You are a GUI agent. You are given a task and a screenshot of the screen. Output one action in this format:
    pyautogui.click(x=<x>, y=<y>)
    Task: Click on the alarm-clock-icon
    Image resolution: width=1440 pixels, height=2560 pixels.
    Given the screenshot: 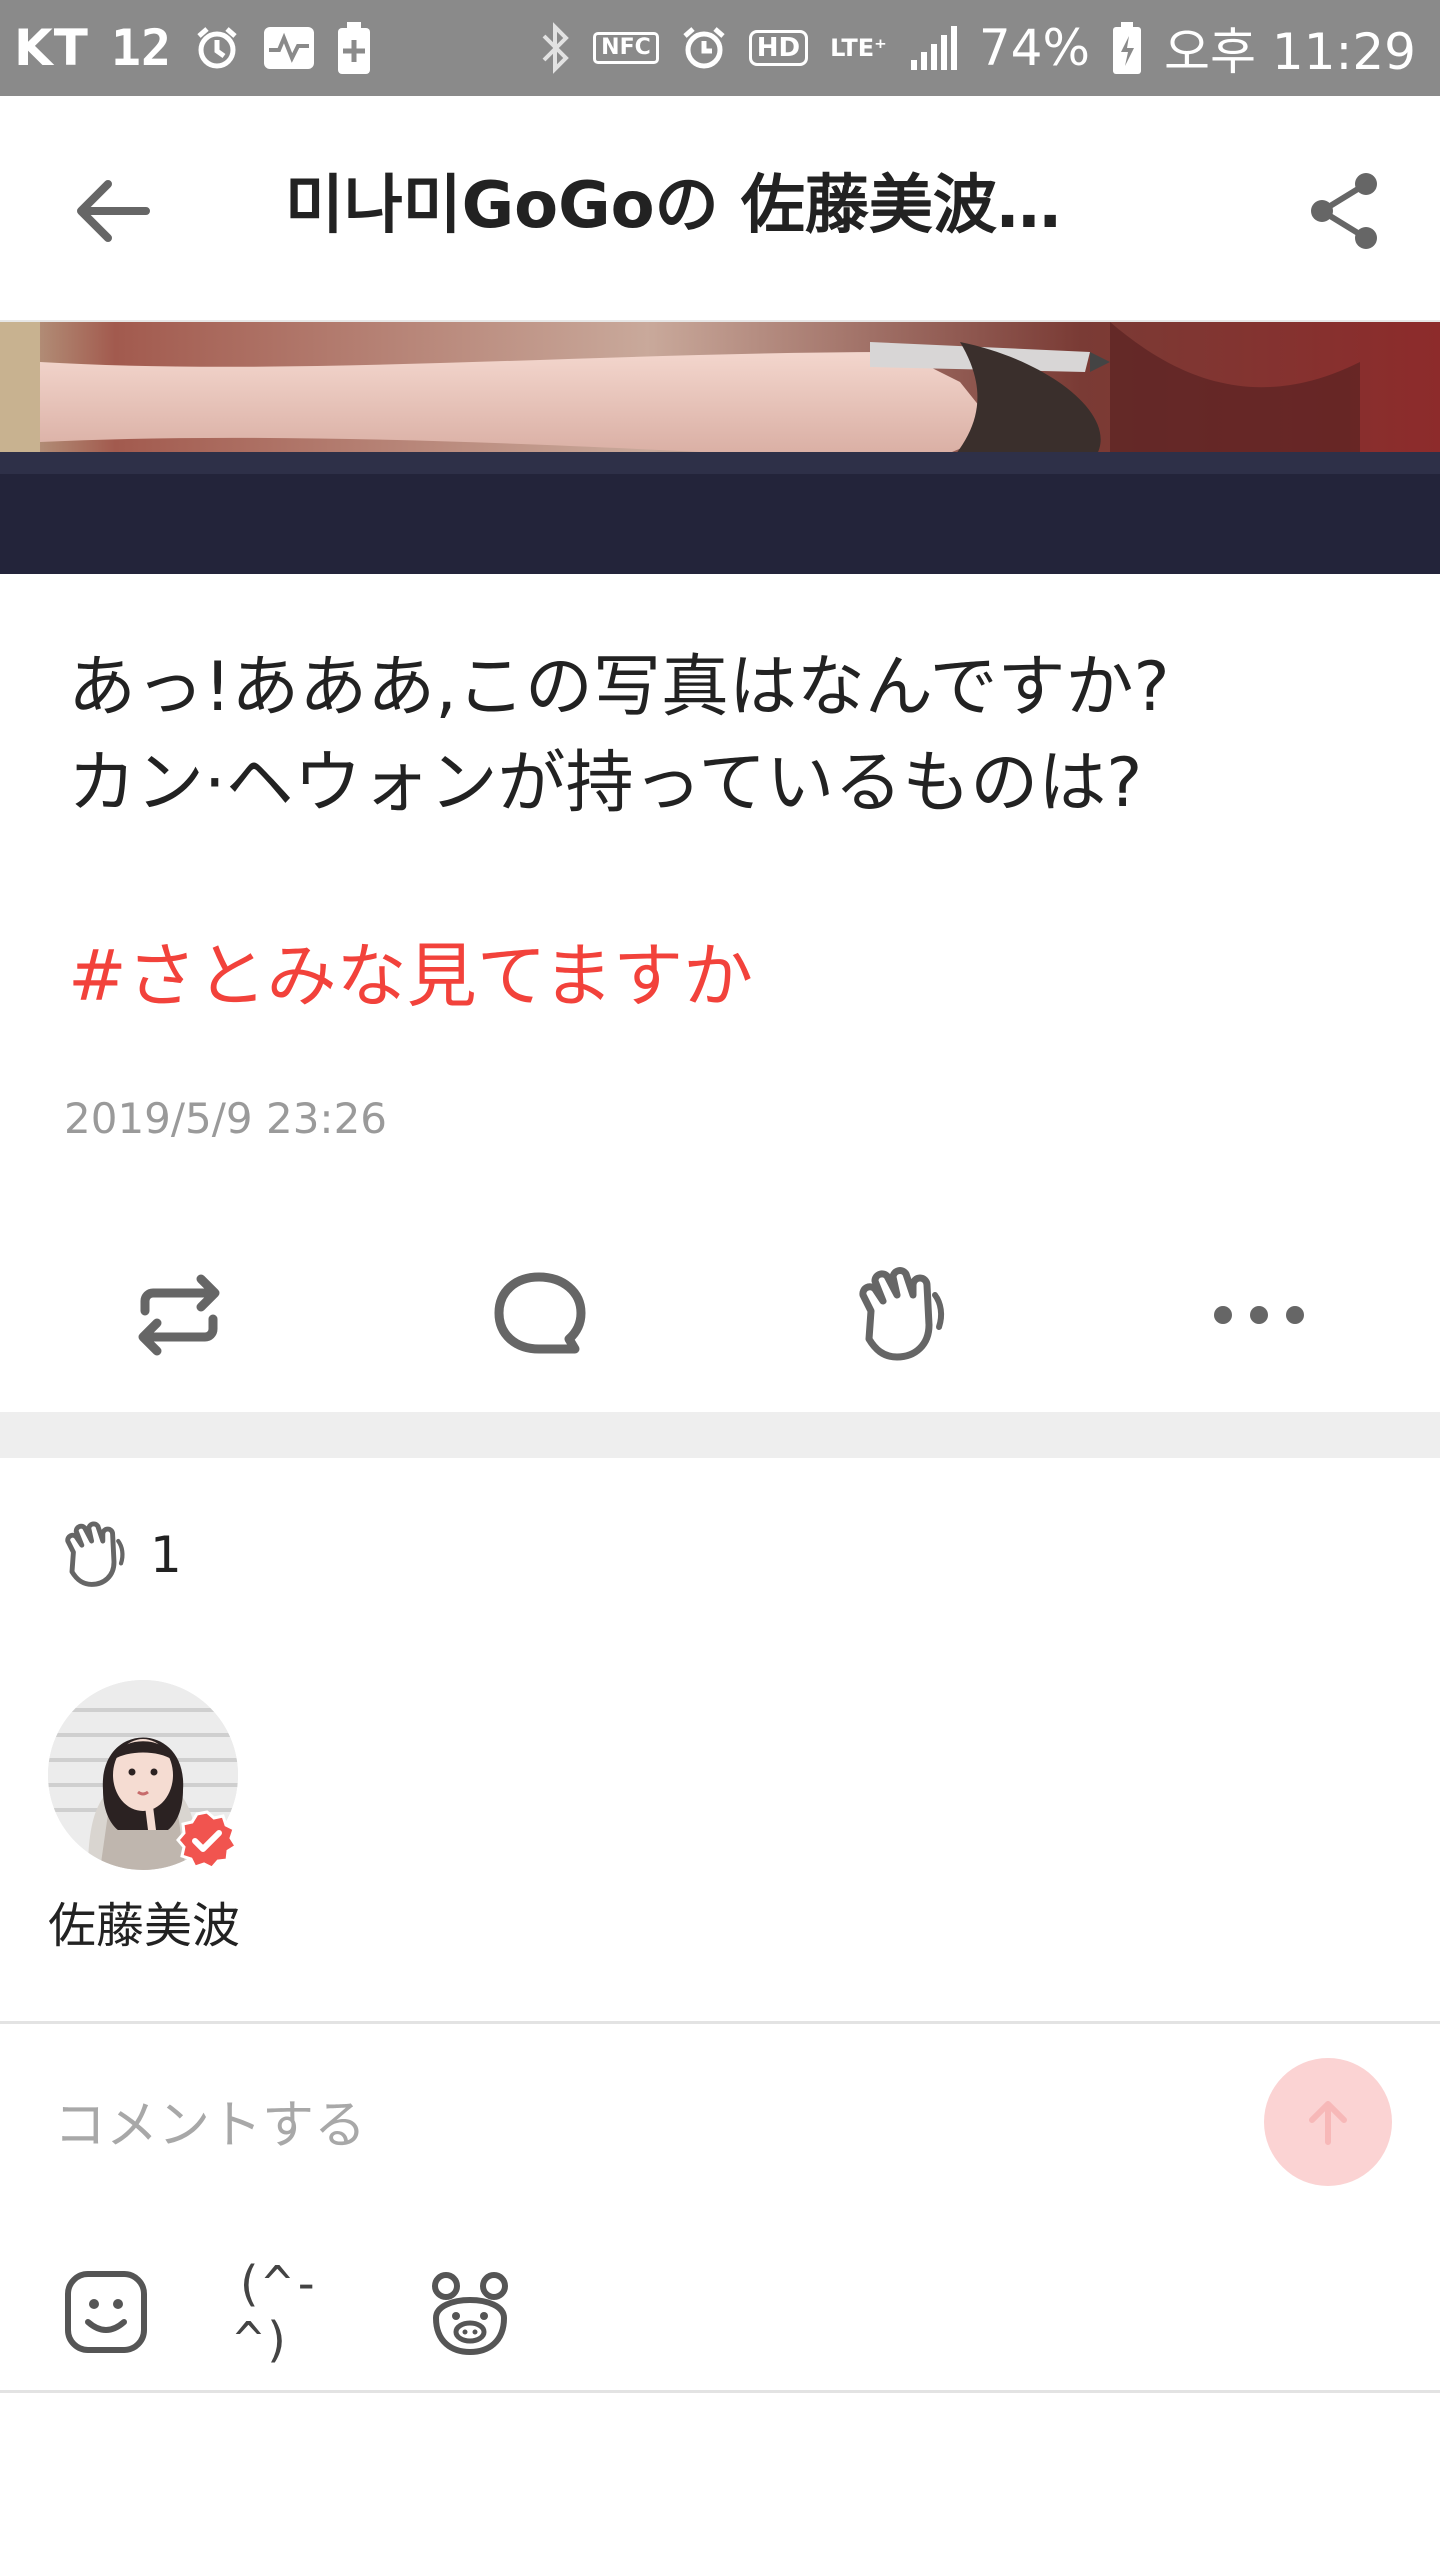 What is the action you would take?
    pyautogui.click(x=704, y=48)
    